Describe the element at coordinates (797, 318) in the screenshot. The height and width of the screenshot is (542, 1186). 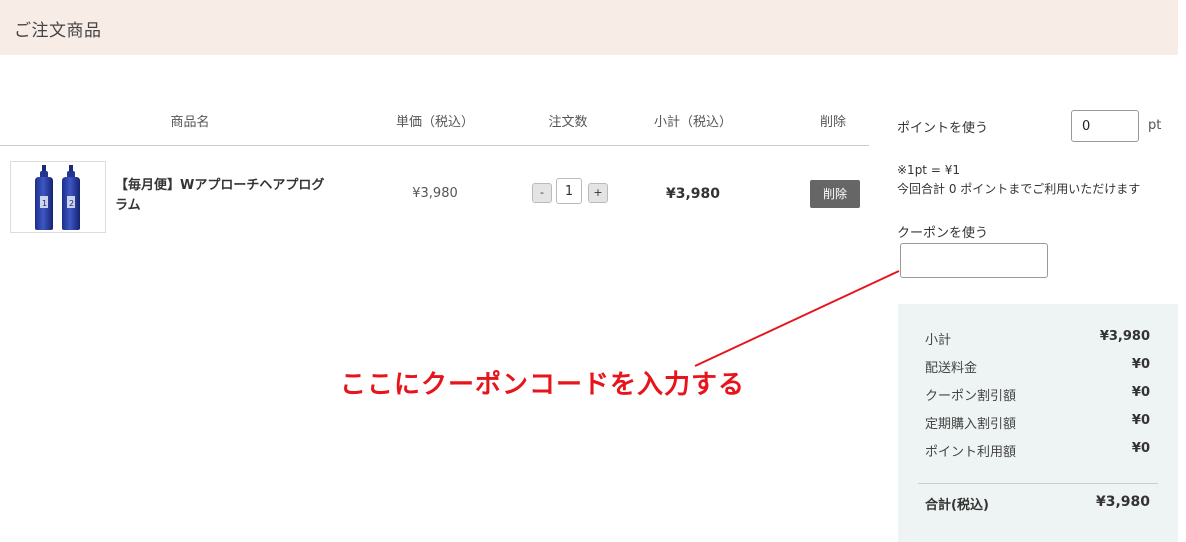
I see `annotation-arrow` at that location.